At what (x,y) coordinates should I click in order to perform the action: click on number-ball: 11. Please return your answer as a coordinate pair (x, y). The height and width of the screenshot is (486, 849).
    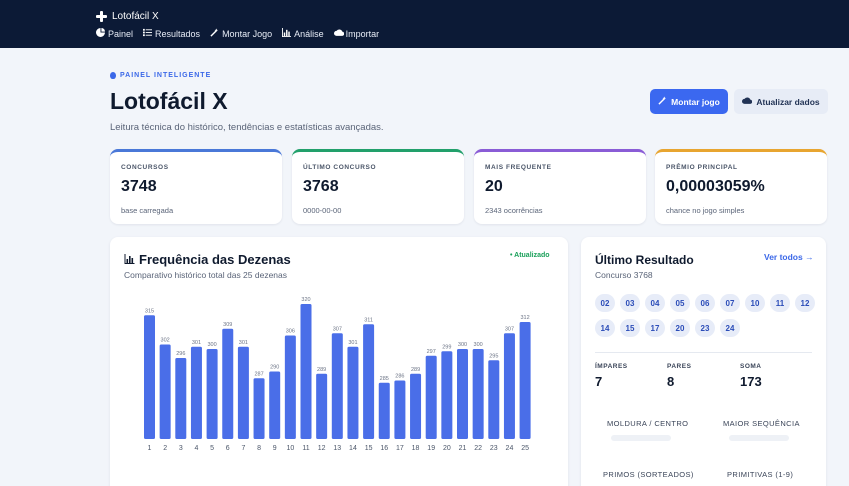
    Looking at the image, I should click on (780, 303).